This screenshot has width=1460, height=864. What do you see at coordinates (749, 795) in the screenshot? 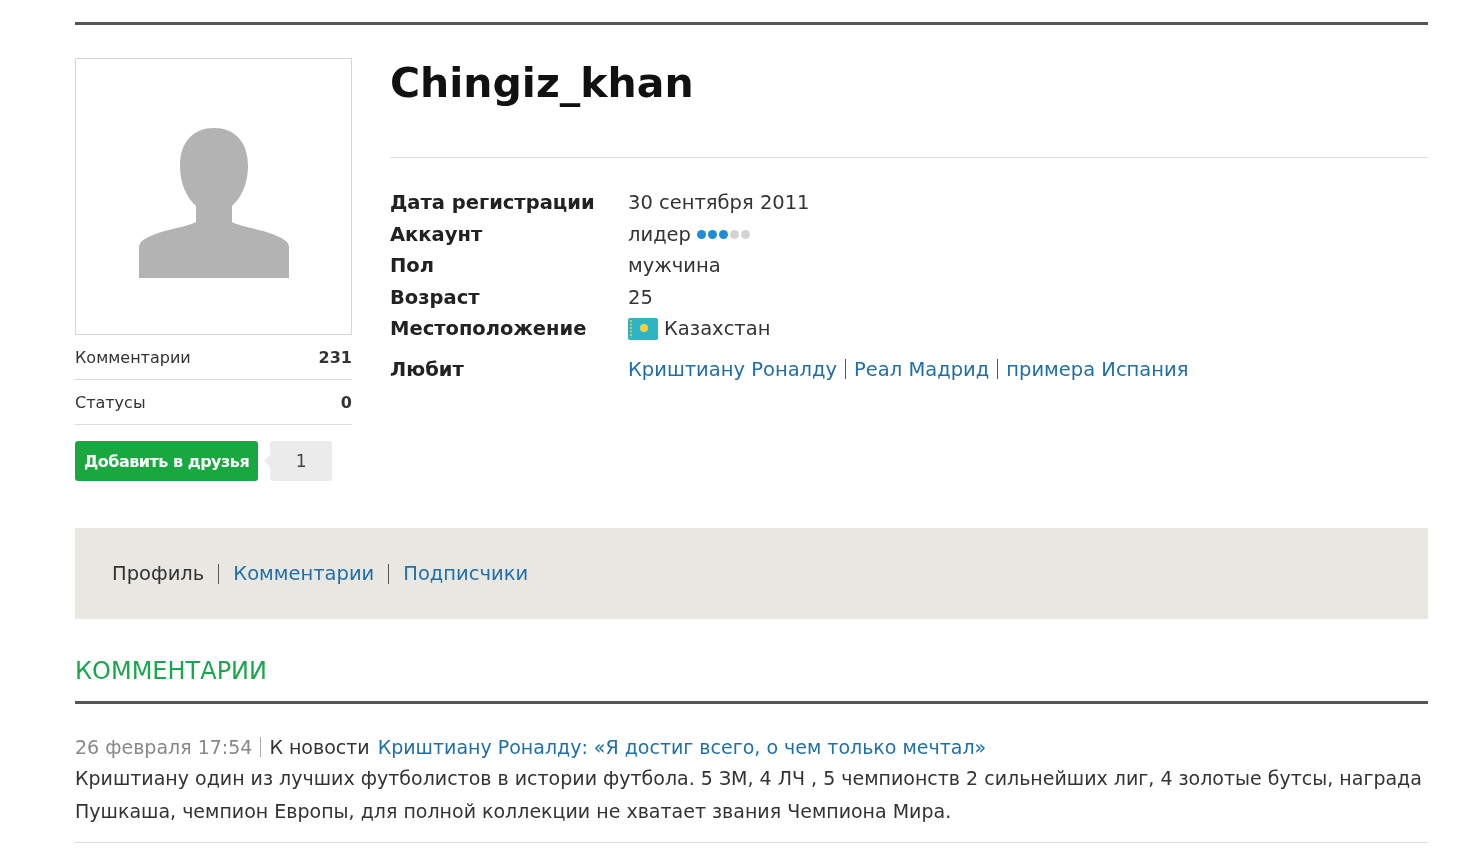
I see `comment-text: Криштиану один из лучших футболистов в истории футбола. 5 ЗМ, 4 ЛЧ , 5 чемпионств 2 сильнейших лиг, 4 золотые бутсы, награда Пушкаша, чемпион Европы, для полной коллекции не хватает звания Чемпиона Мира.` at bounding box center [749, 795].